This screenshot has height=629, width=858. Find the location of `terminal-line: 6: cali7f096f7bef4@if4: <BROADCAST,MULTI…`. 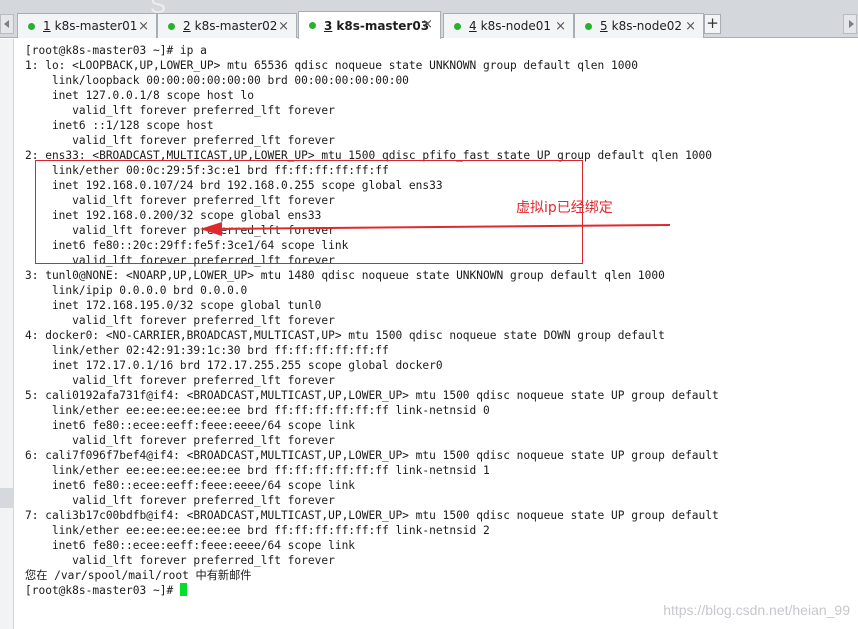

terminal-line: 6: cali7f096f7bef4@if4: <BROADCAST,MULTI… is located at coordinates (372, 455).